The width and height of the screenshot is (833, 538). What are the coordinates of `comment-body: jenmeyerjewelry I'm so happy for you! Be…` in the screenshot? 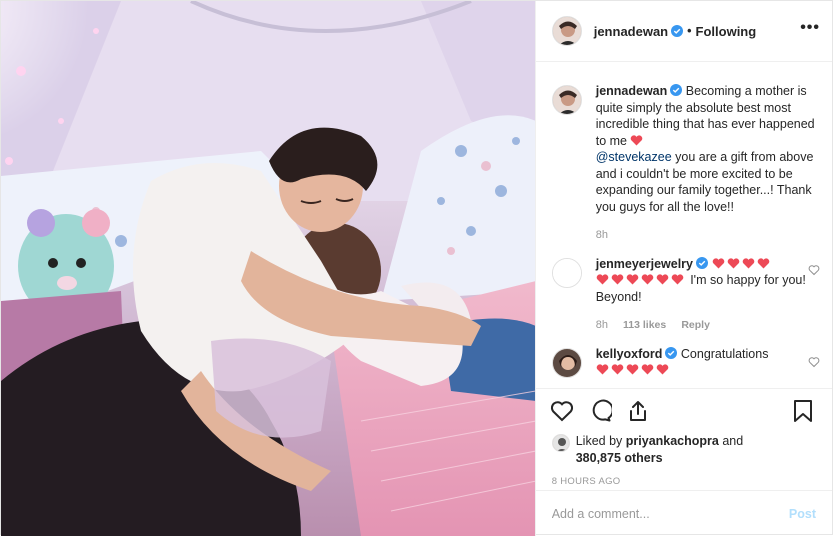 It's located at (706, 295).